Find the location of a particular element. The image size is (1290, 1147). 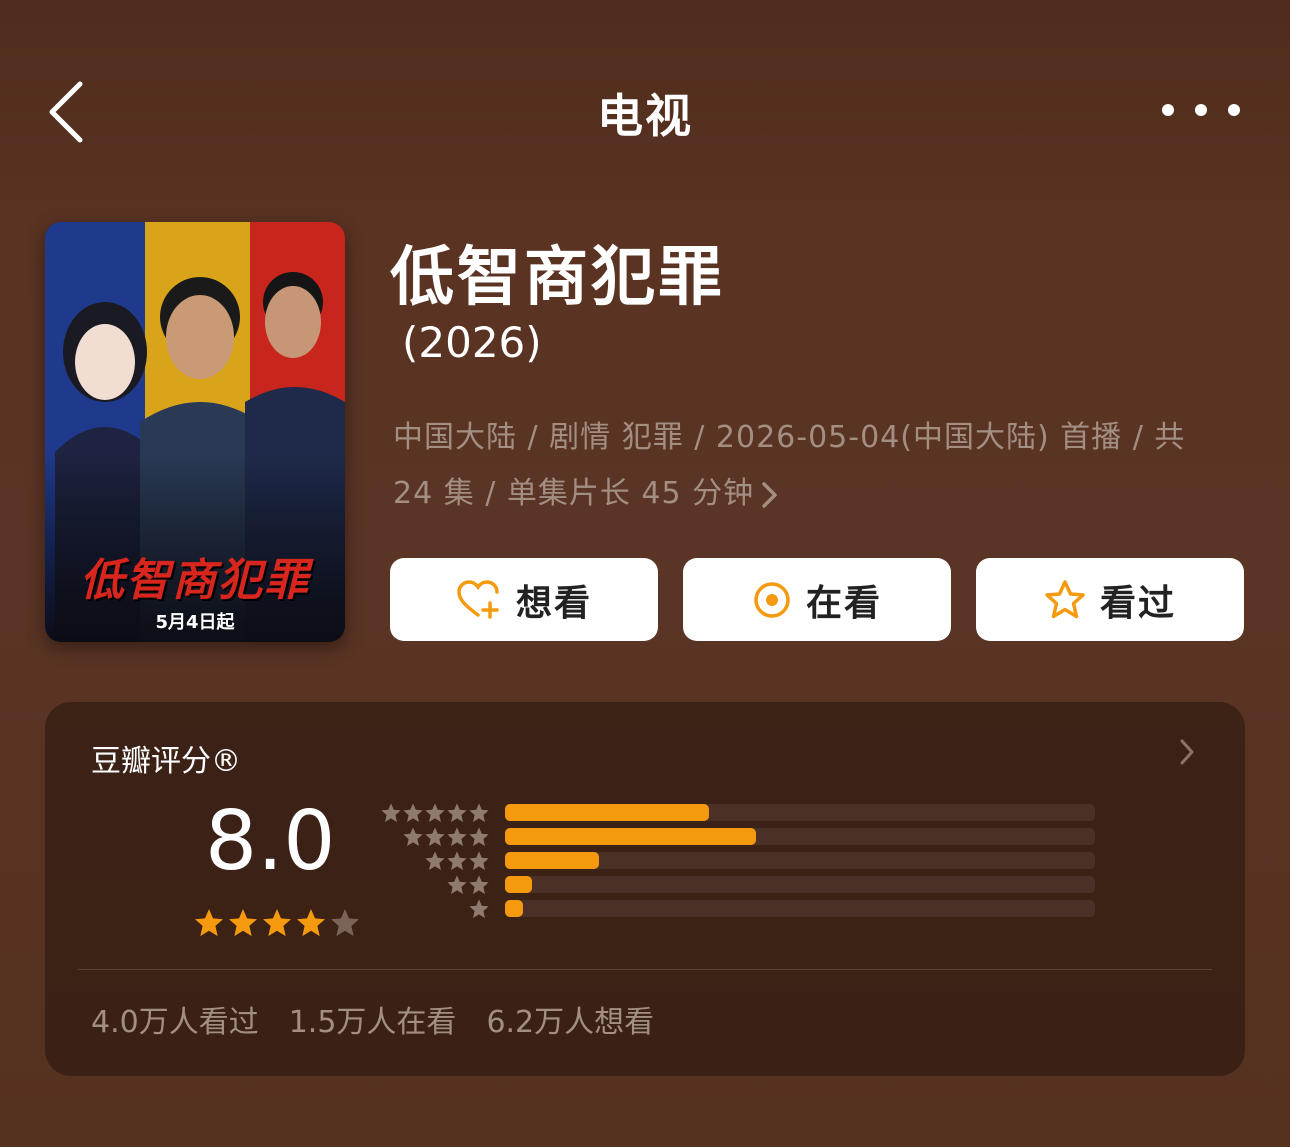

want-to-watch-label: 想看 is located at coordinates (553, 603).